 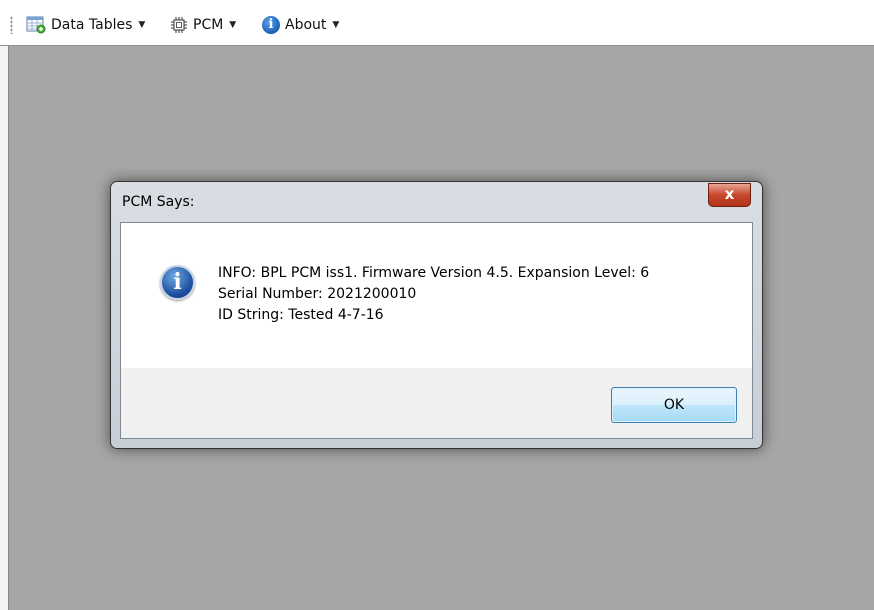 What do you see at coordinates (179, 25) in the screenshot?
I see `chip-icon` at bounding box center [179, 25].